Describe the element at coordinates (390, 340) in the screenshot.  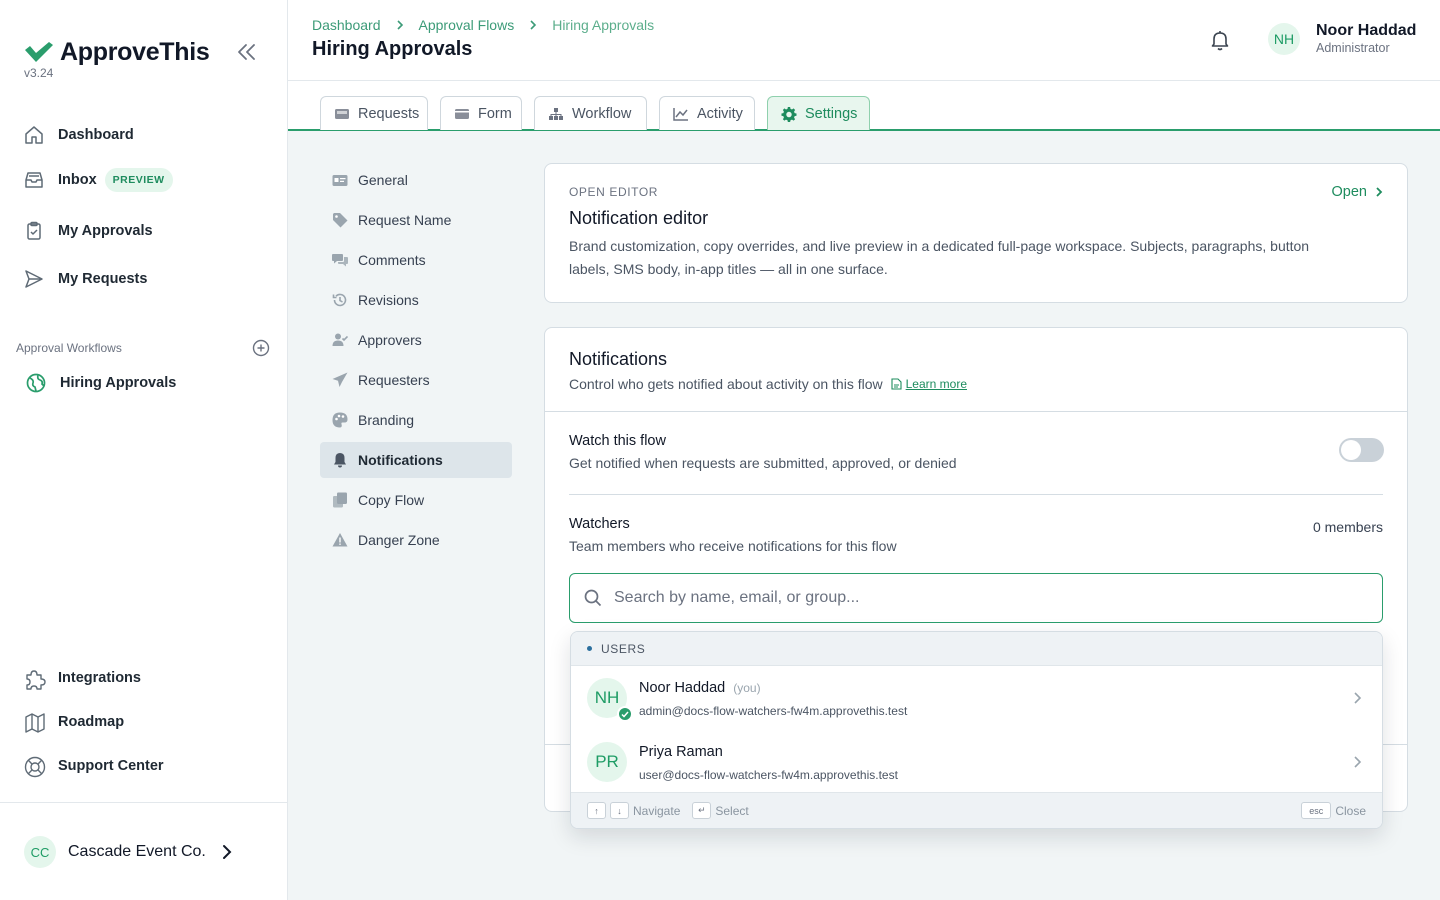
I see `settings-approvers-label: Approvers` at that location.